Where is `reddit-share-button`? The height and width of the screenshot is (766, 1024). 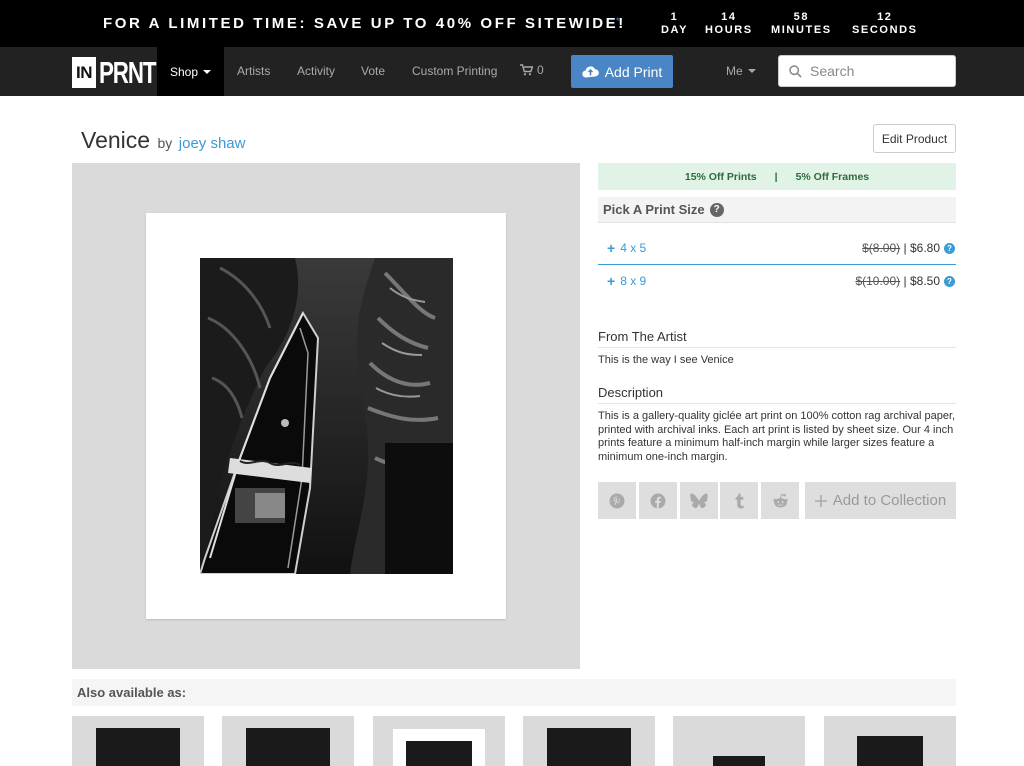 reddit-share-button is located at coordinates (780, 500).